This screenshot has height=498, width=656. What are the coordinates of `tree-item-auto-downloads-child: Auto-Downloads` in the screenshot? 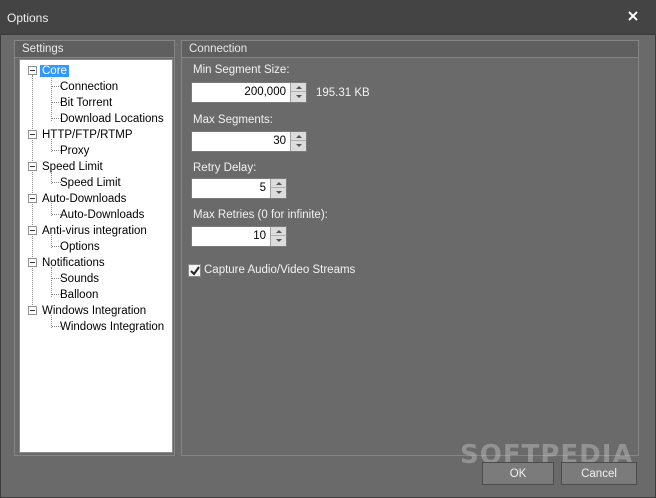 It's located at (102, 215).